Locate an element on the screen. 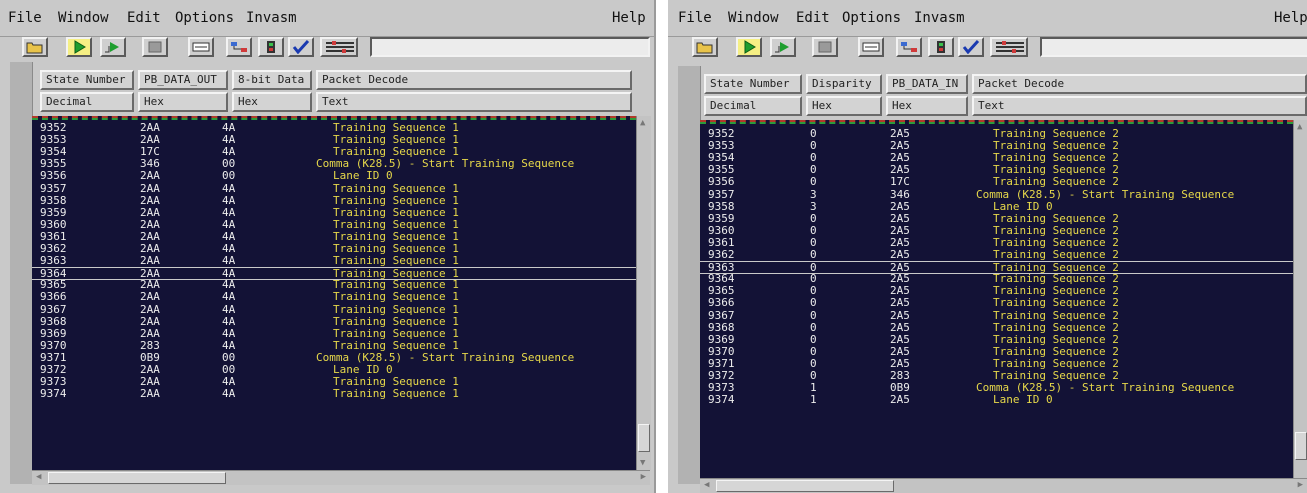  listing-row: 9356 0 17C Training Sequence 2 is located at coordinates (996, 182).